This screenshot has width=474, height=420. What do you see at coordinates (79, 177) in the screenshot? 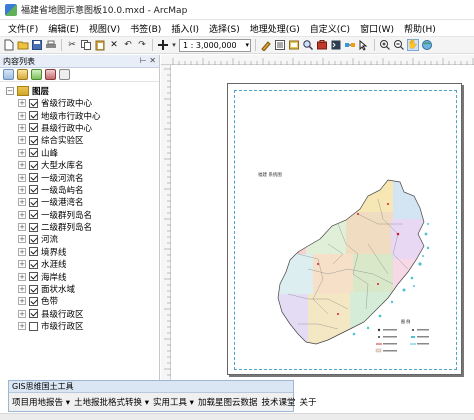
I see `layer-row: + 一级河流名` at bounding box center [79, 177].